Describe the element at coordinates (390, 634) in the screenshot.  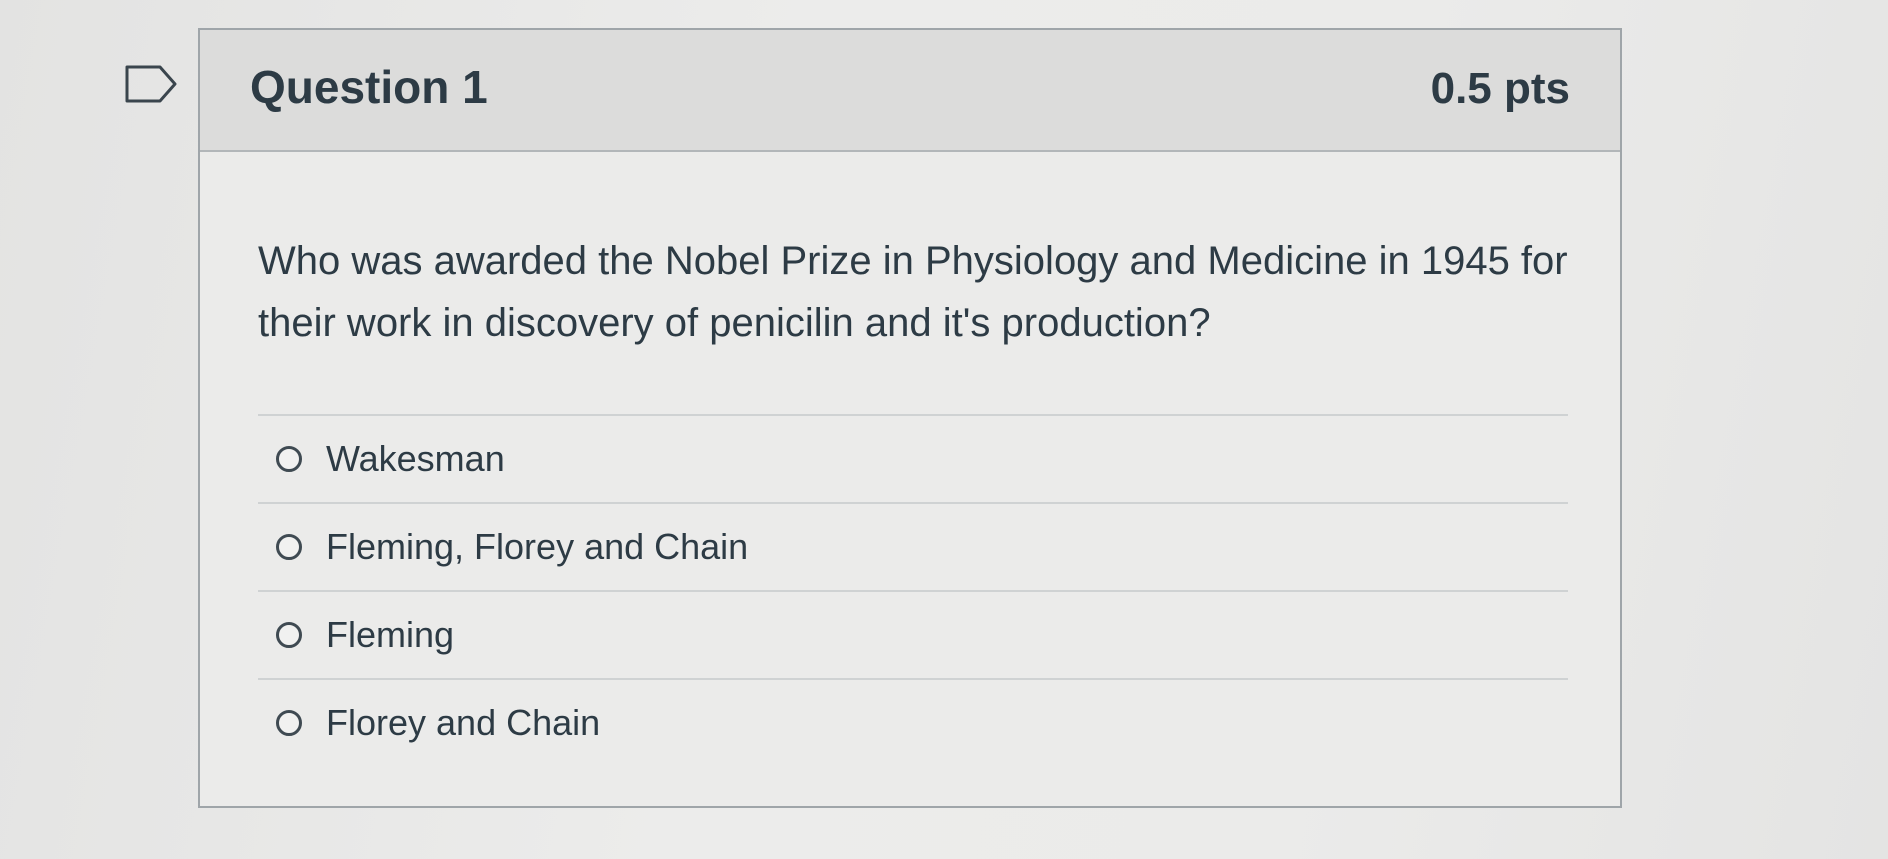
I see `answer-label: Fleming` at that location.